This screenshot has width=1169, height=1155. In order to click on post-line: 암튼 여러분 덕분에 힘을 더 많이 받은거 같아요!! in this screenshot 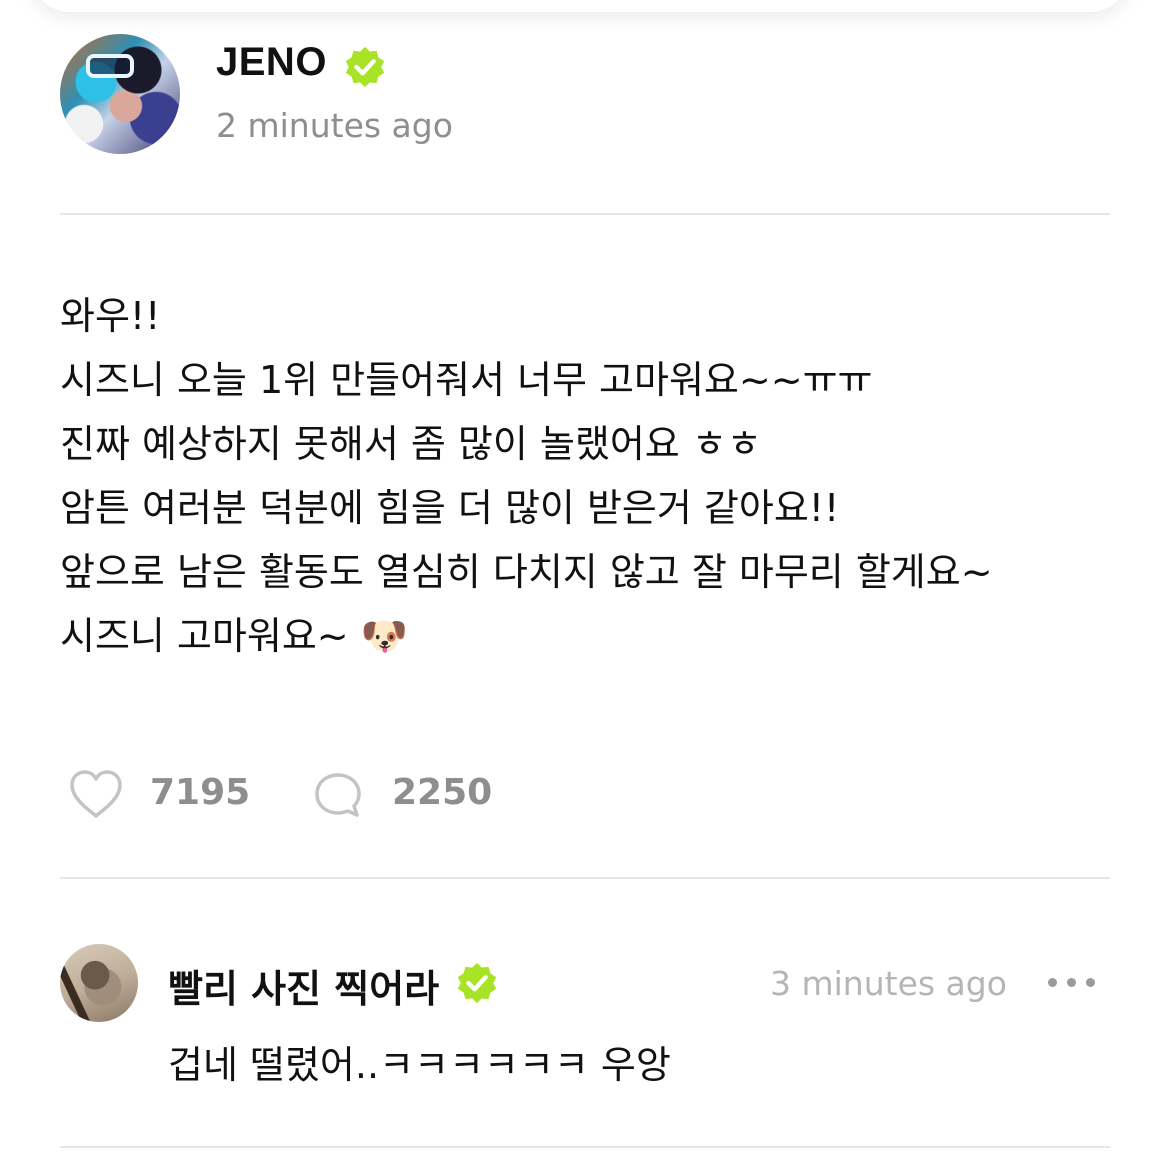, I will do `click(450, 508)`.